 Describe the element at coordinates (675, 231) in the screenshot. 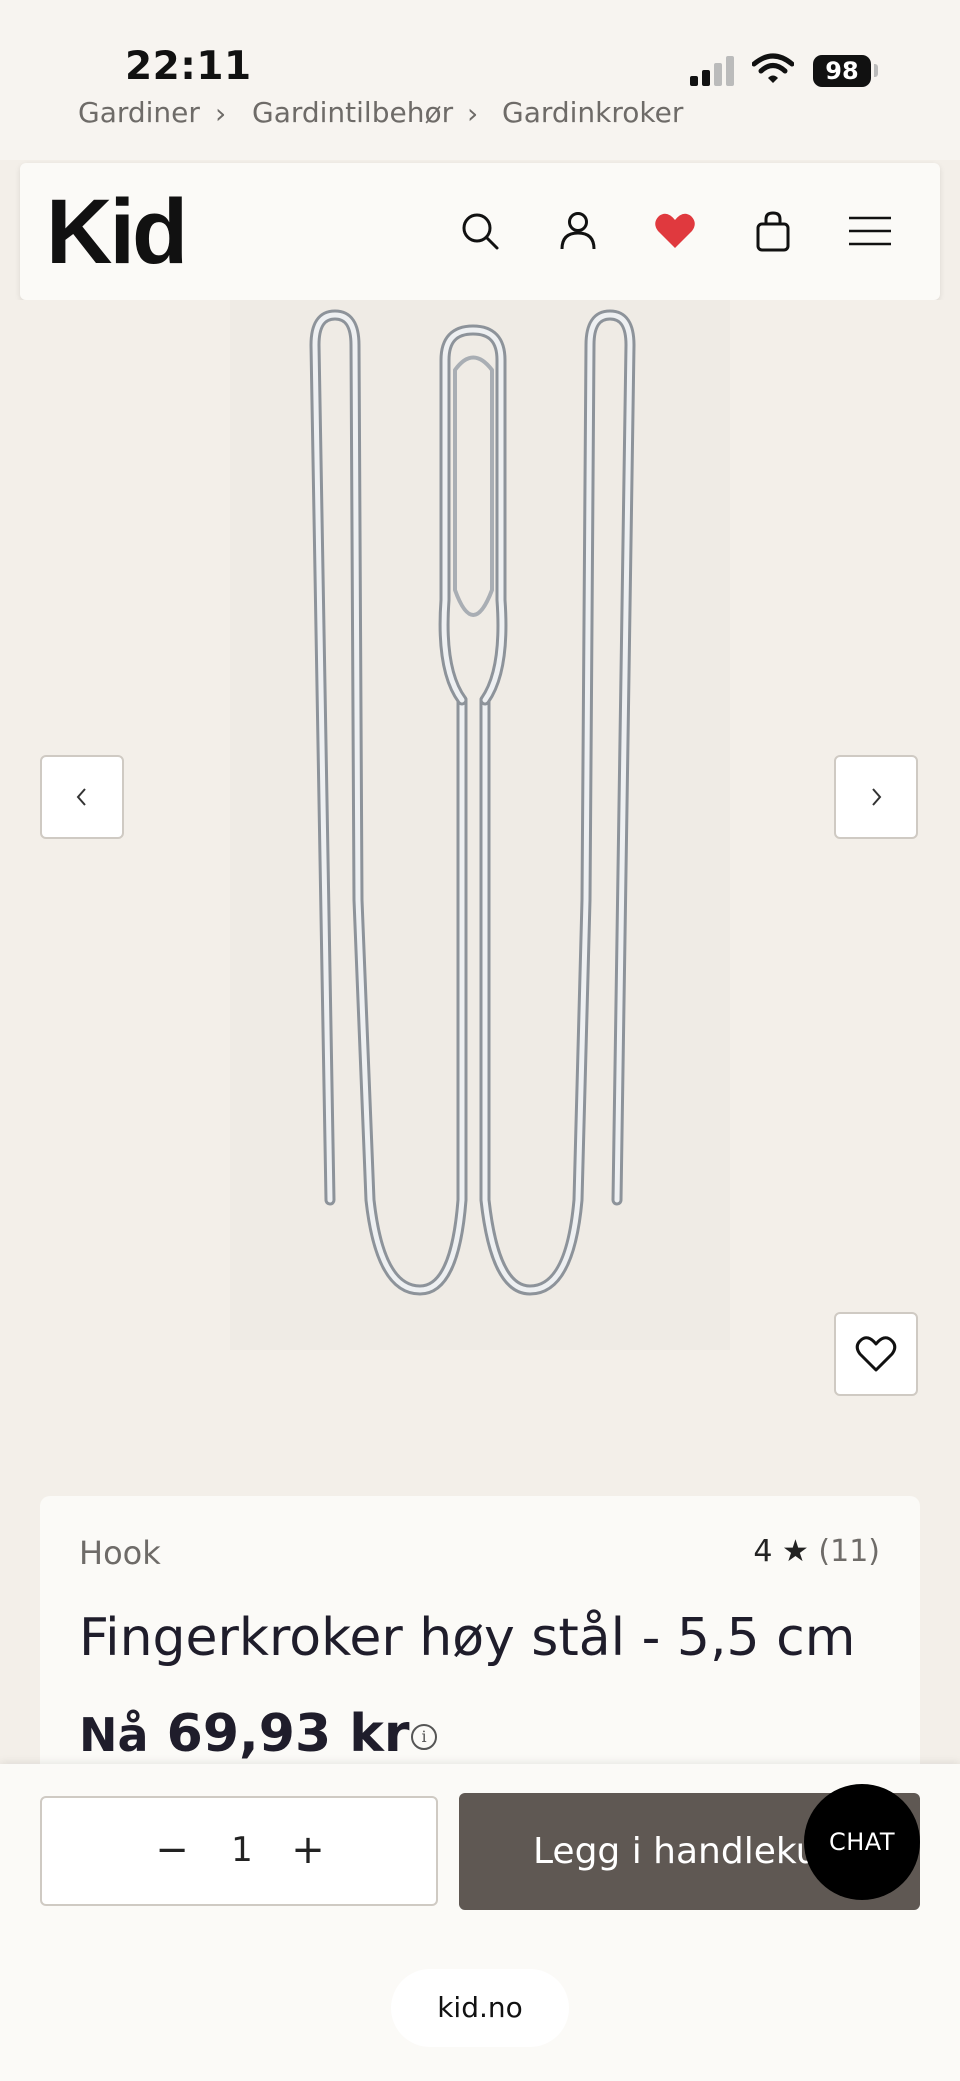

I see `heart-icon` at that location.